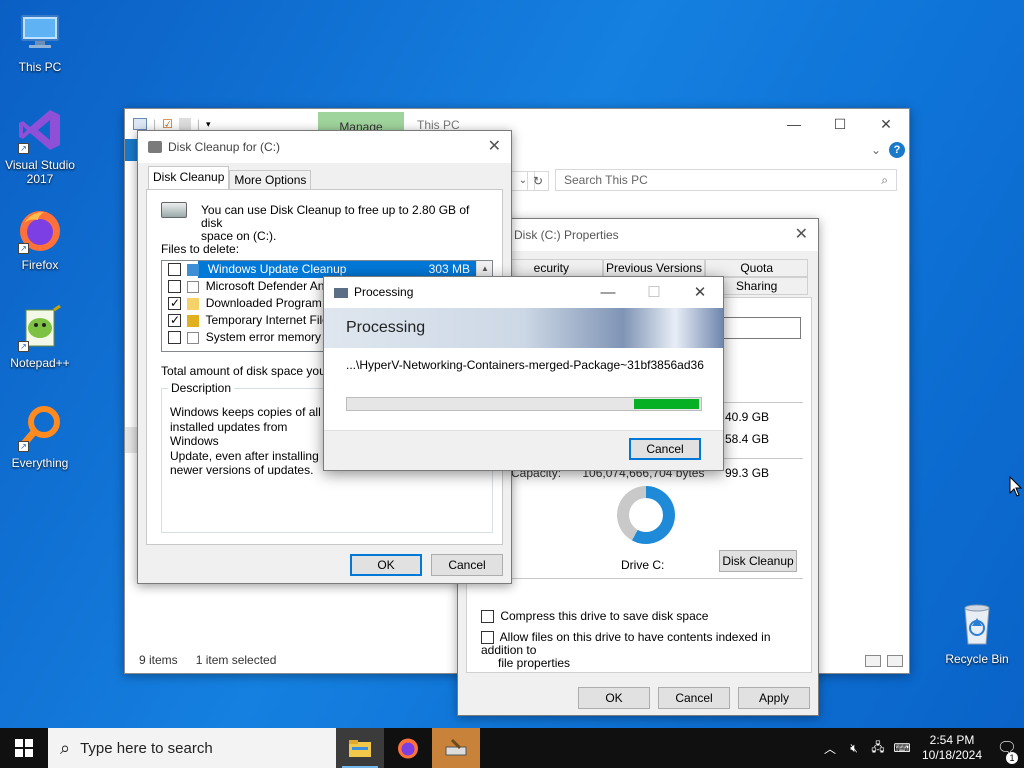 The height and width of the screenshot is (768, 1024). What do you see at coordinates (487, 638) in the screenshot?
I see `index-checkbox` at bounding box center [487, 638].